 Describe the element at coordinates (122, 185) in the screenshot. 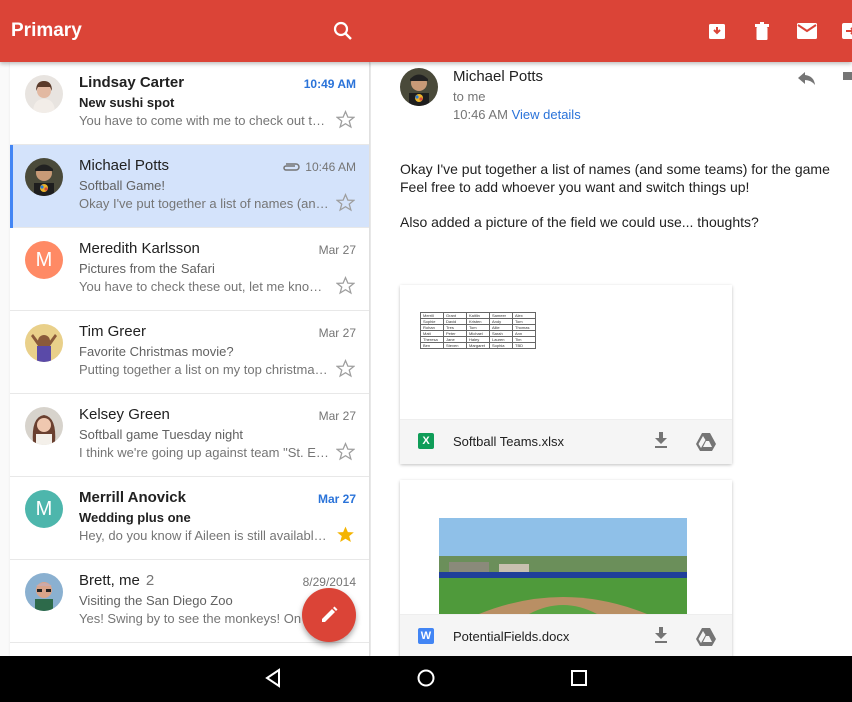

I see `email-subject: Softball Game!` at that location.